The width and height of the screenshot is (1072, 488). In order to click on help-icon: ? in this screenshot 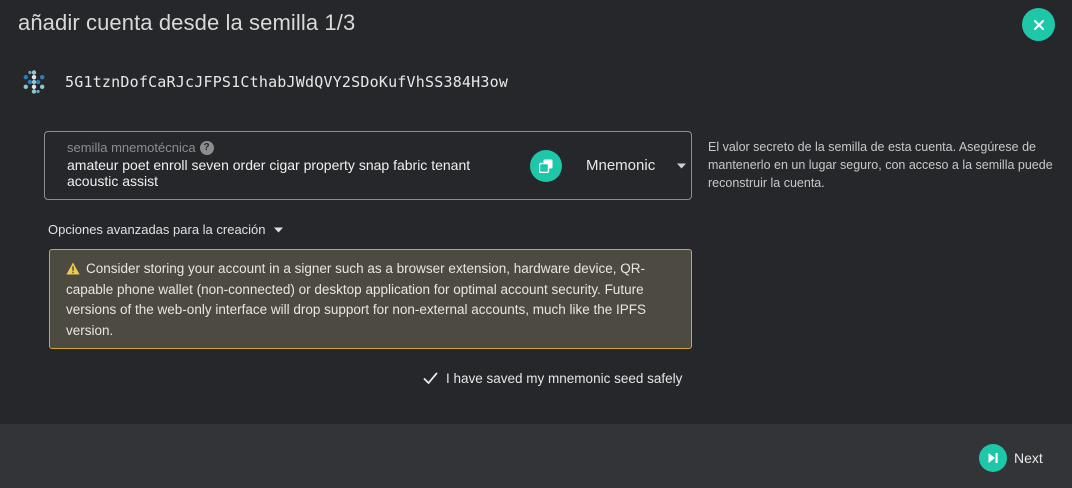, I will do `click(206, 147)`.